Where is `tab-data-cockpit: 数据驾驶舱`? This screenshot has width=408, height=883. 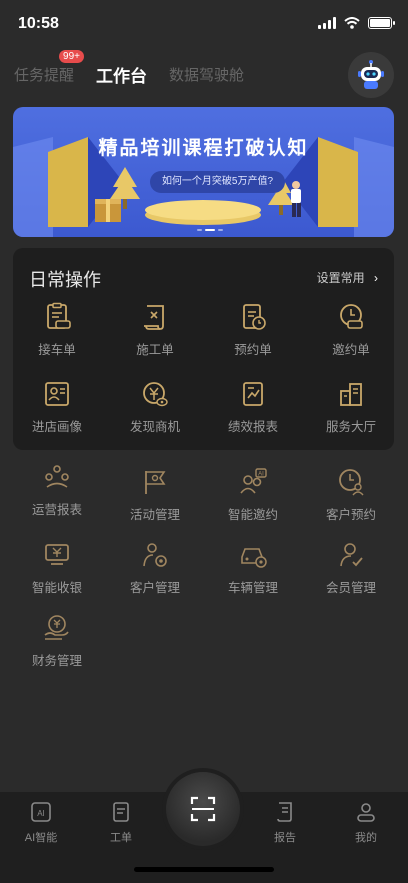
tab-data-cockpit: 数据驾驶舱 is located at coordinates (206, 74).